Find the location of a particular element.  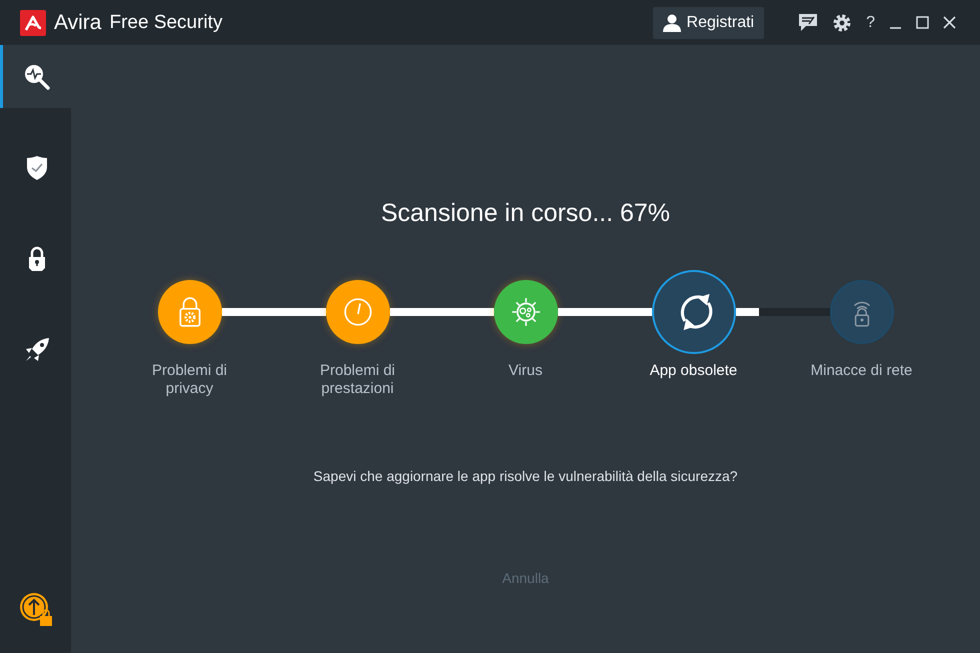

register-button: Registrati is located at coordinates (708, 22).